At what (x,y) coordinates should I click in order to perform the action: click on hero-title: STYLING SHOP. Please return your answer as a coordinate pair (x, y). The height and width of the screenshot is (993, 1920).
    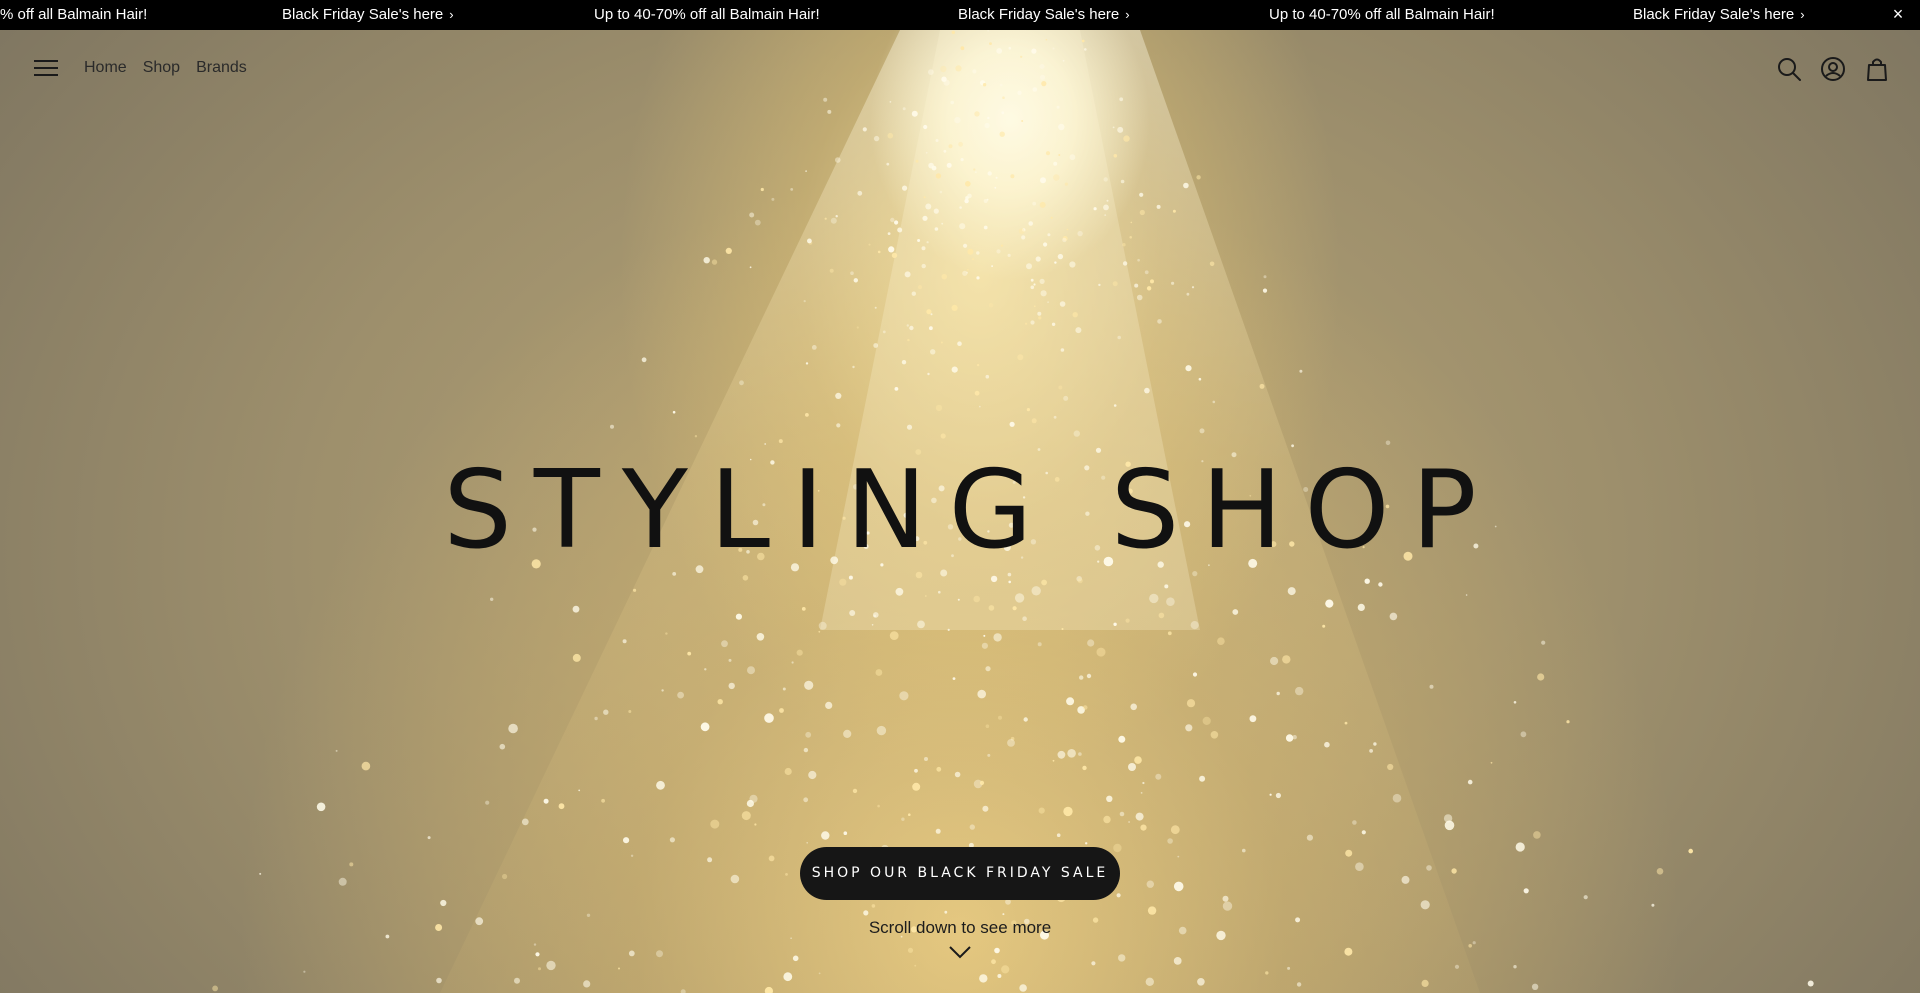
    Looking at the image, I should click on (971, 510).